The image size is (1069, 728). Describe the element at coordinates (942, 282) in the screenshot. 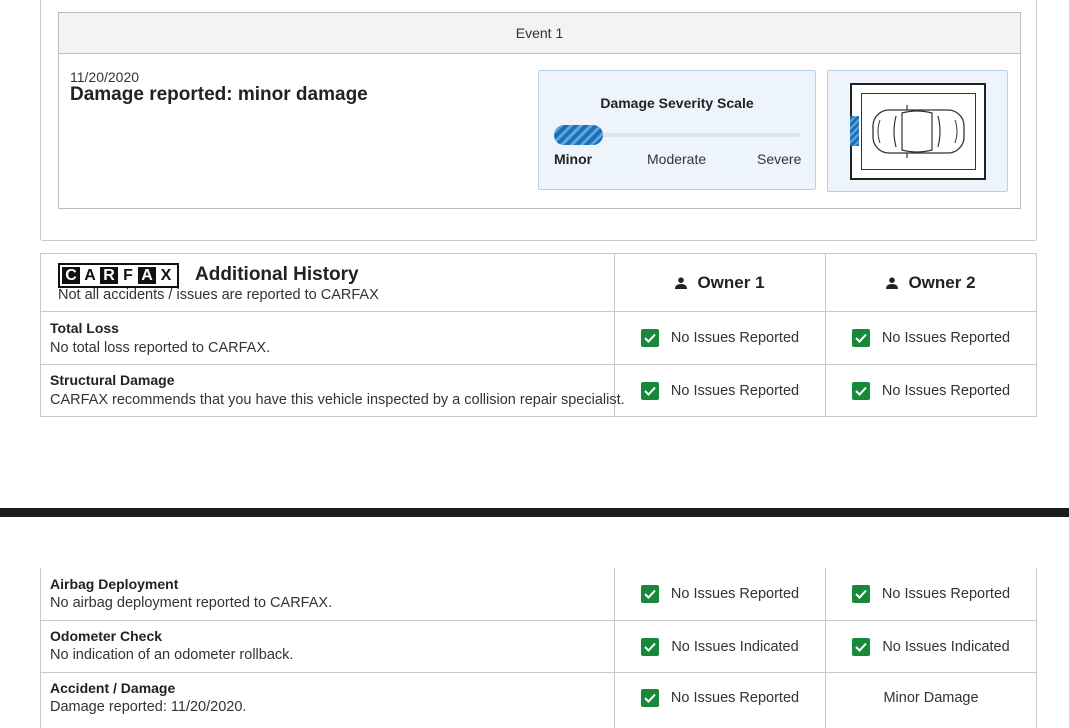

I see `owner-2-label: Owner 2` at that location.